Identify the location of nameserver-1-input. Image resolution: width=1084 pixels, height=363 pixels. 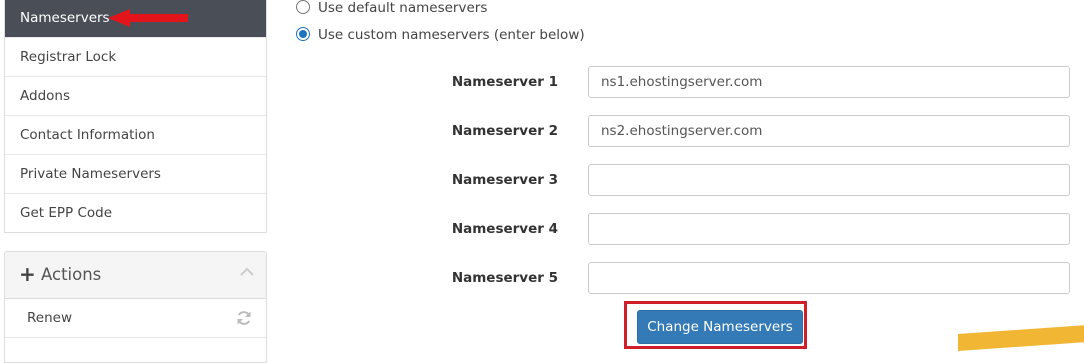
(829, 82).